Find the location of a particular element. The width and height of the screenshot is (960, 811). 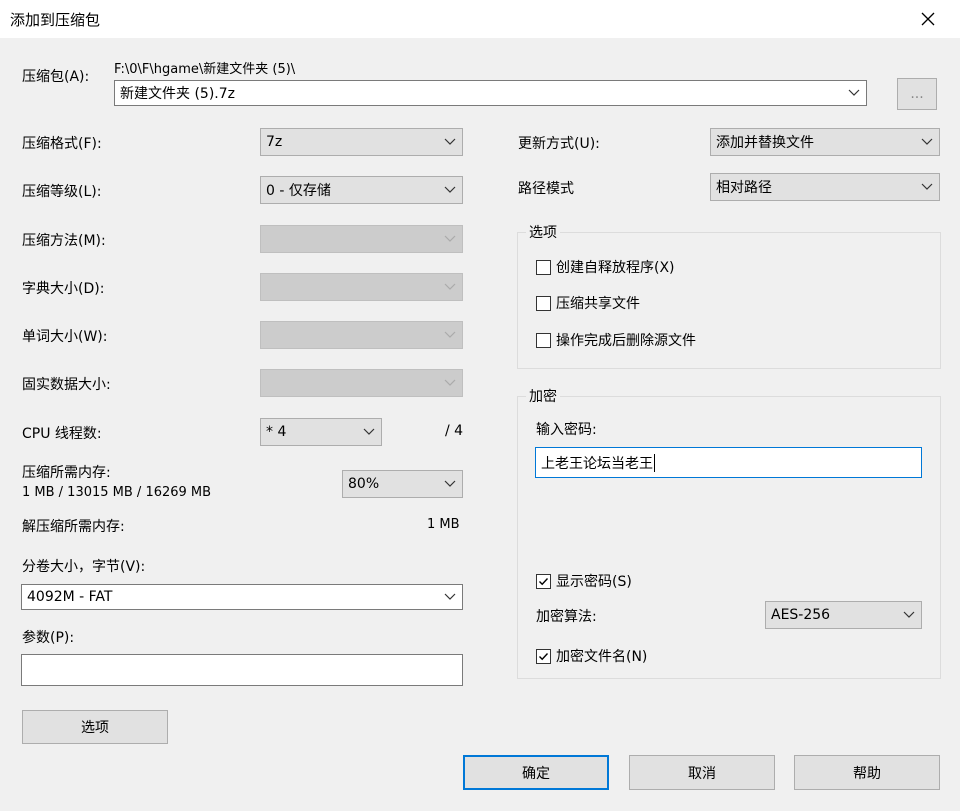

path-mode-value: 相对路径 is located at coordinates (744, 188).